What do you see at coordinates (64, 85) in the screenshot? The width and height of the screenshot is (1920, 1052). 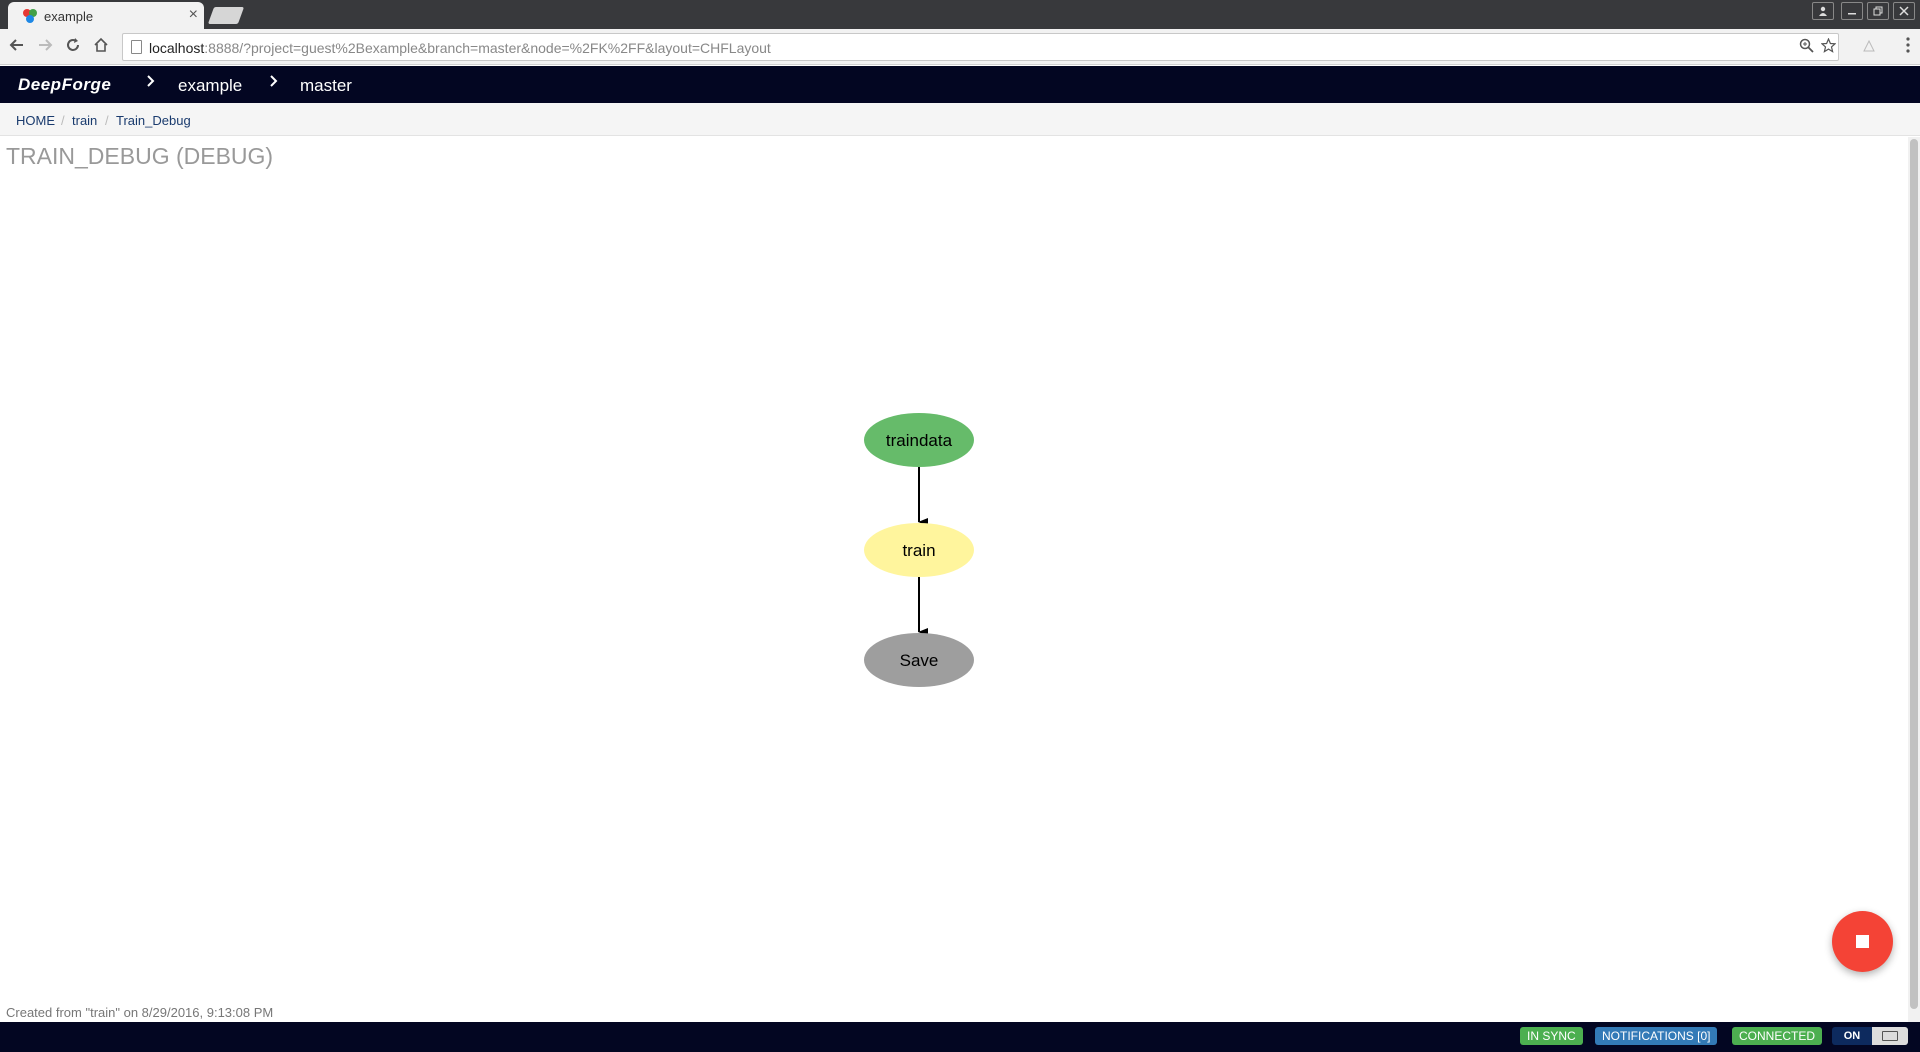 I see `brand-logo: DeepForge` at bounding box center [64, 85].